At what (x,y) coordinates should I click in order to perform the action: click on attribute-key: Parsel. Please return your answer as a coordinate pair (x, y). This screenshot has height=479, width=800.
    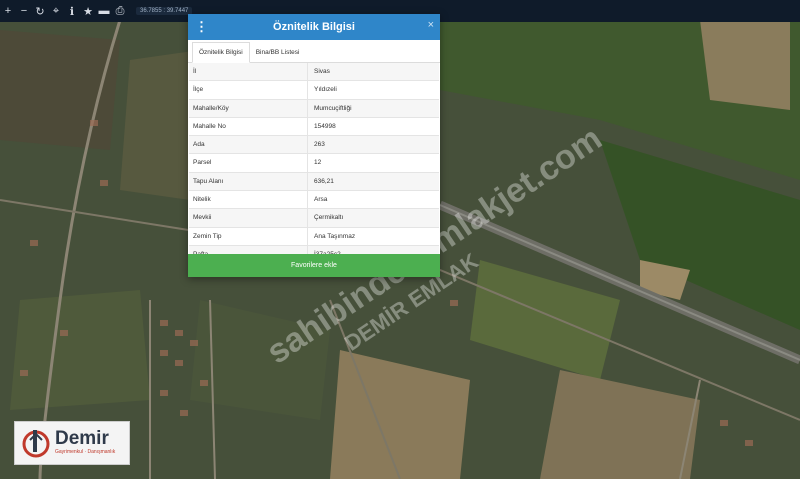
    Looking at the image, I should click on (248, 163).